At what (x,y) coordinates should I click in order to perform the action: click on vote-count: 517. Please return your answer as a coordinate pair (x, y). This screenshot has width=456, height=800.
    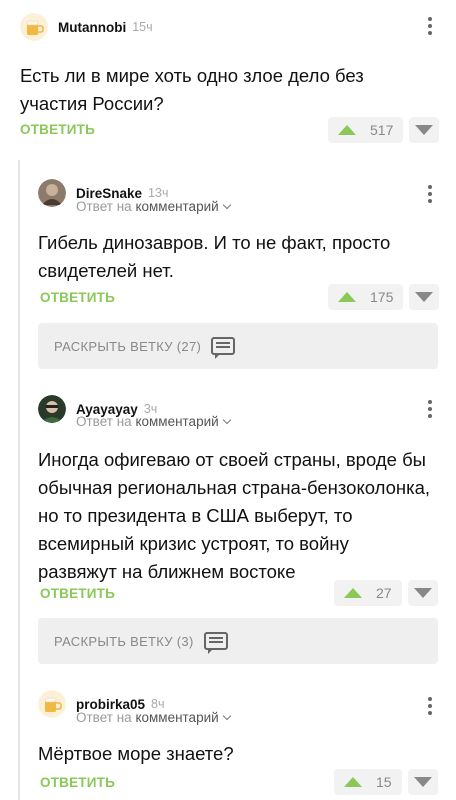
    Looking at the image, I should click on (382, 130).